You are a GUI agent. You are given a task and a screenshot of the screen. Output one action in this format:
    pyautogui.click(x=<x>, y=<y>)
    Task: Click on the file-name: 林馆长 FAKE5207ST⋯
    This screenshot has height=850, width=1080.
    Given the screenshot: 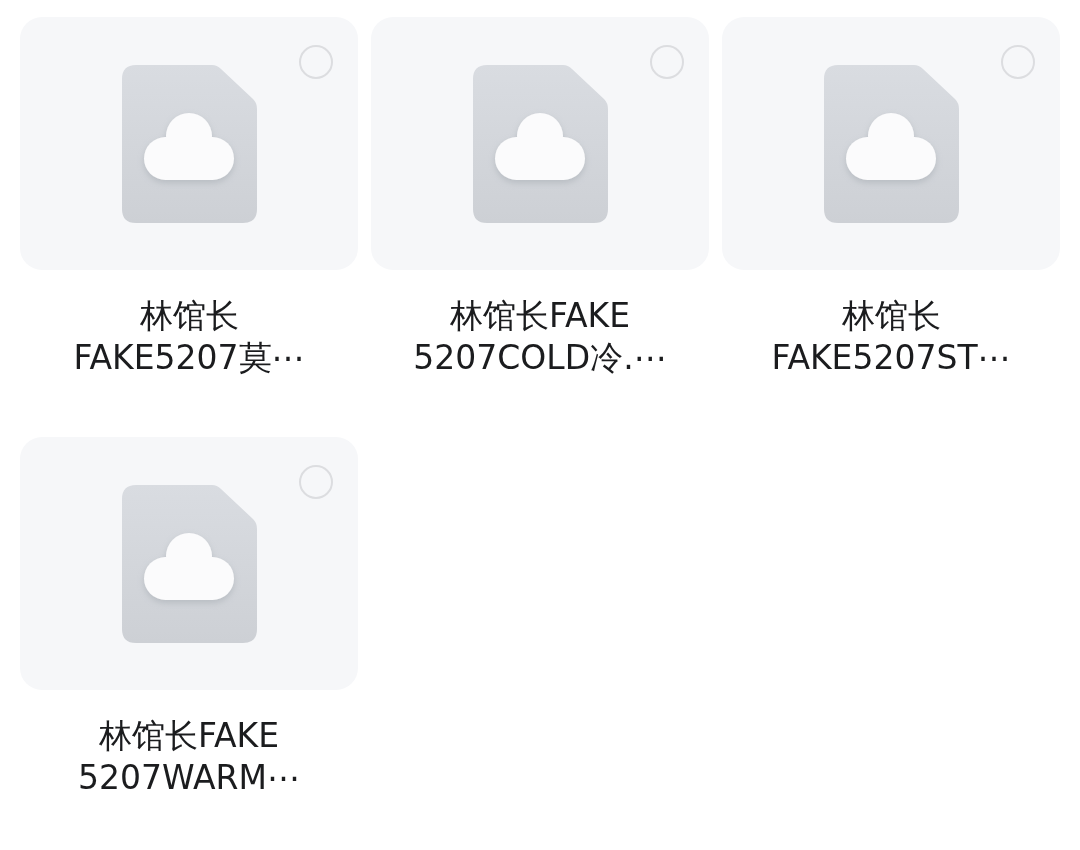 What is the action you would take?
    pyautogui.click(x=891, y=337)
    